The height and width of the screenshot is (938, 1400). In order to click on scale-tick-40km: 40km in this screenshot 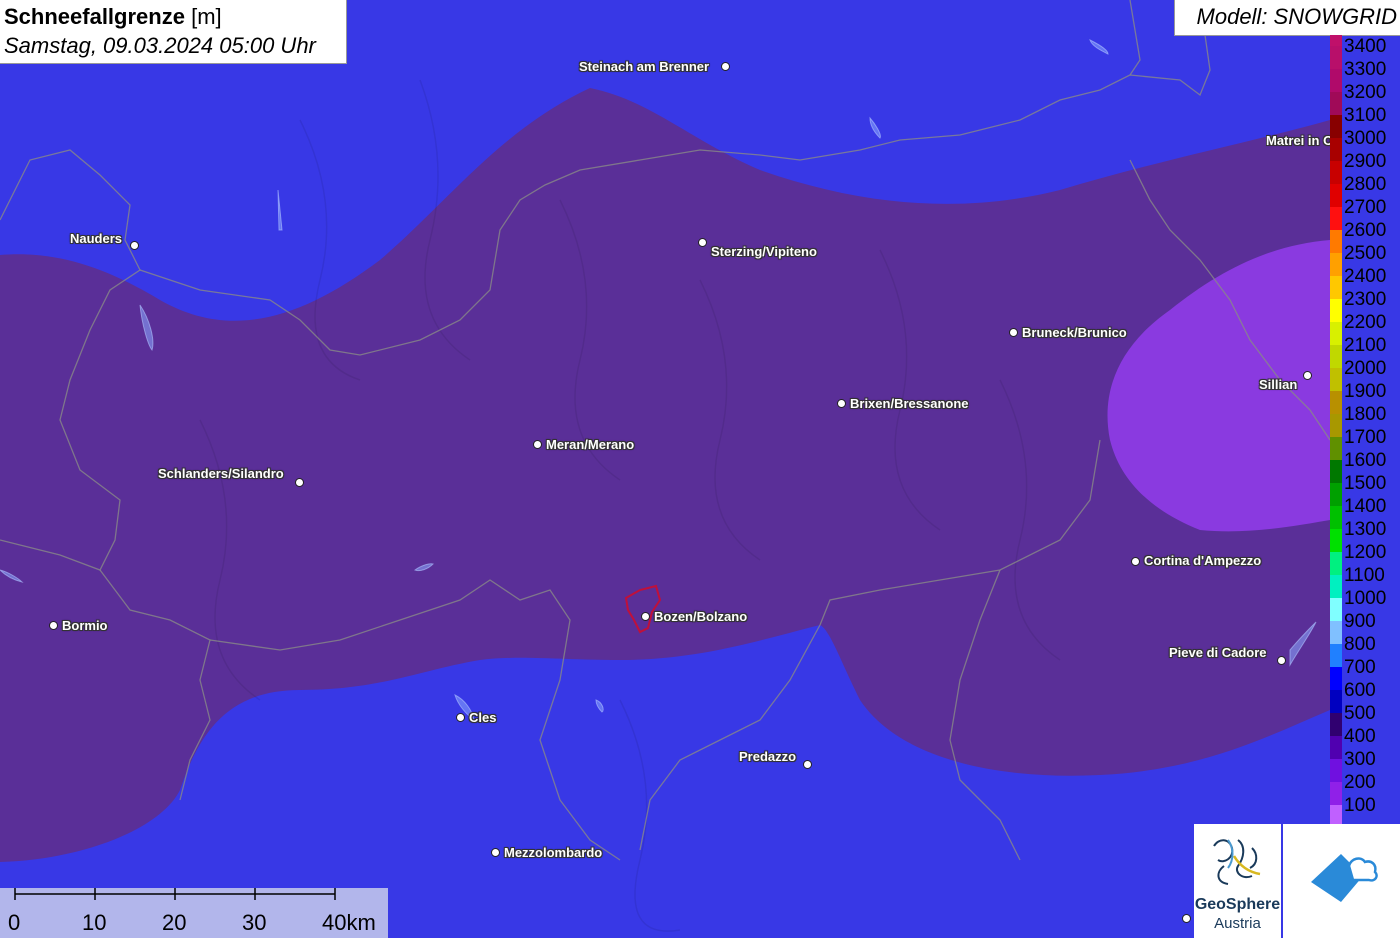, I will do `click(349, 922)`.